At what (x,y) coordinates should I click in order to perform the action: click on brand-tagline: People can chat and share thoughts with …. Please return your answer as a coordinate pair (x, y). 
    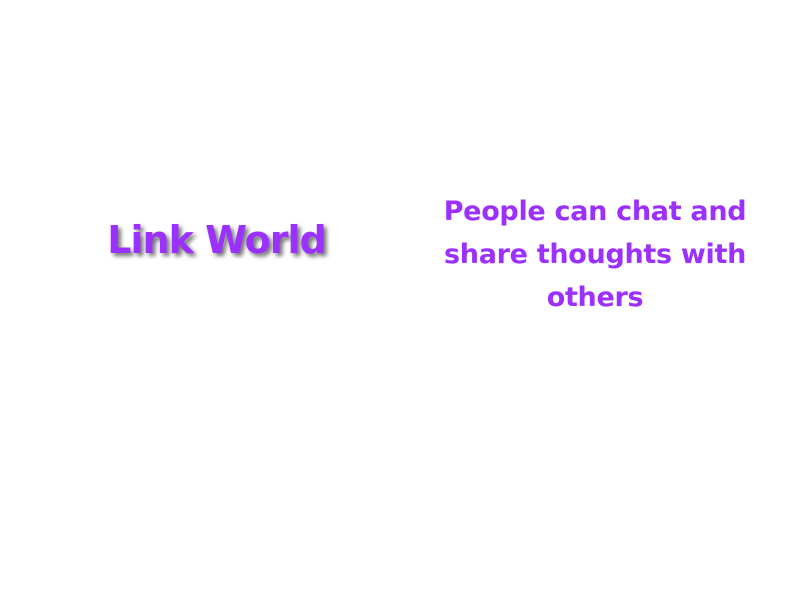
    Looking at the image, I should click on (595, 254).